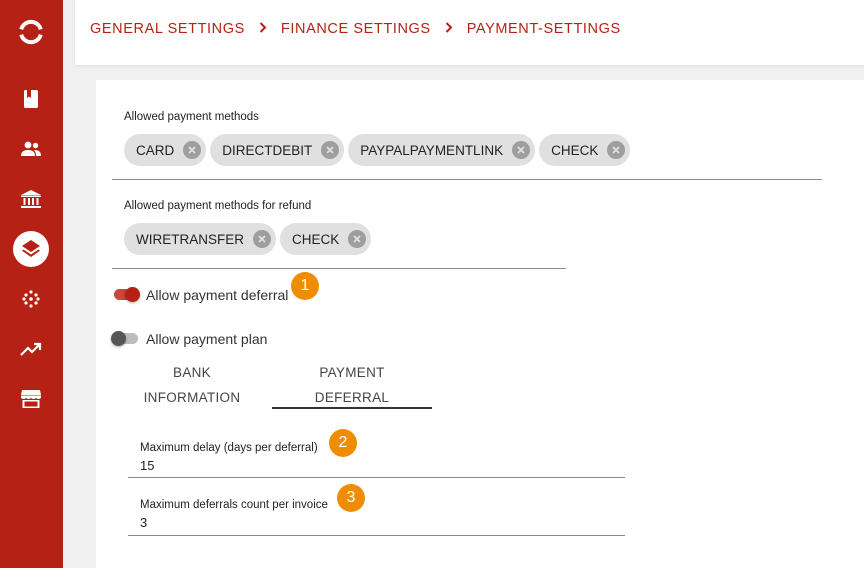 This screenshot has width=864, height=568. I want to click on book-icon, so click(31, 99).